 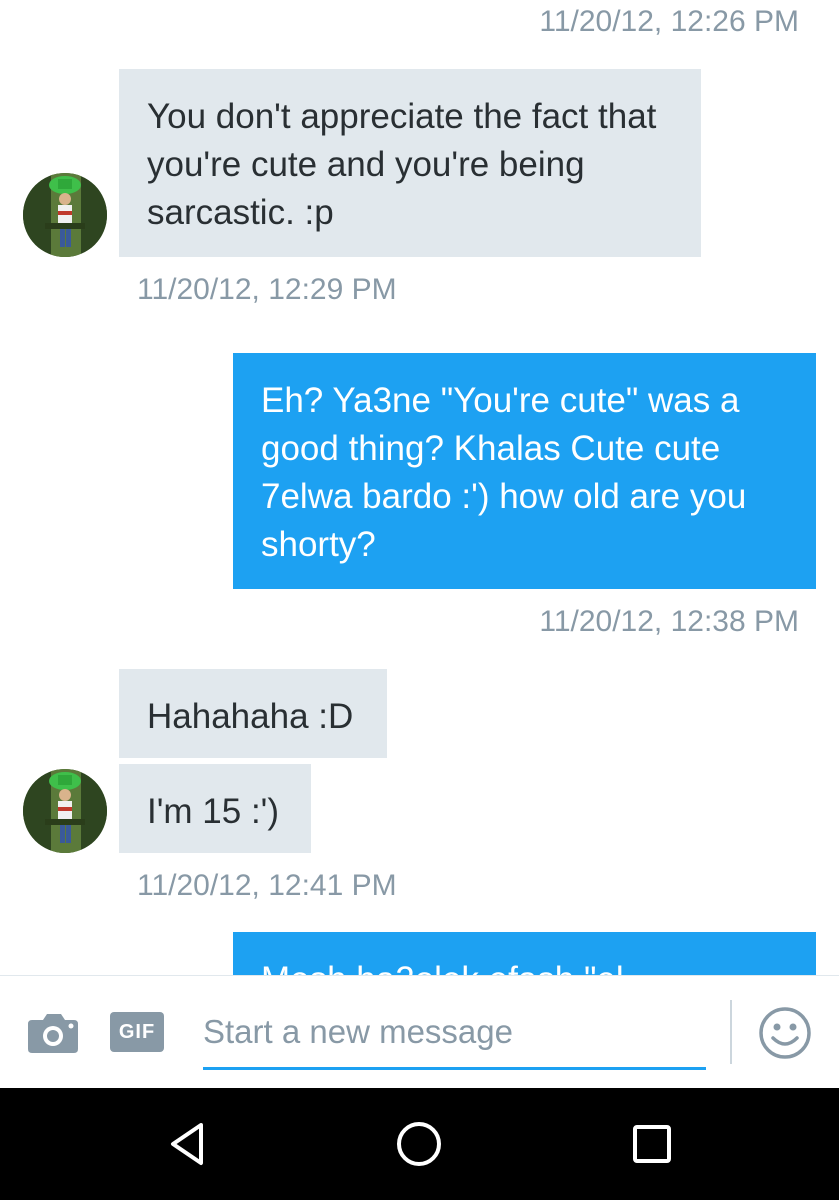 I want to click on back-triangle-icon, so click(x=187, y=1144).